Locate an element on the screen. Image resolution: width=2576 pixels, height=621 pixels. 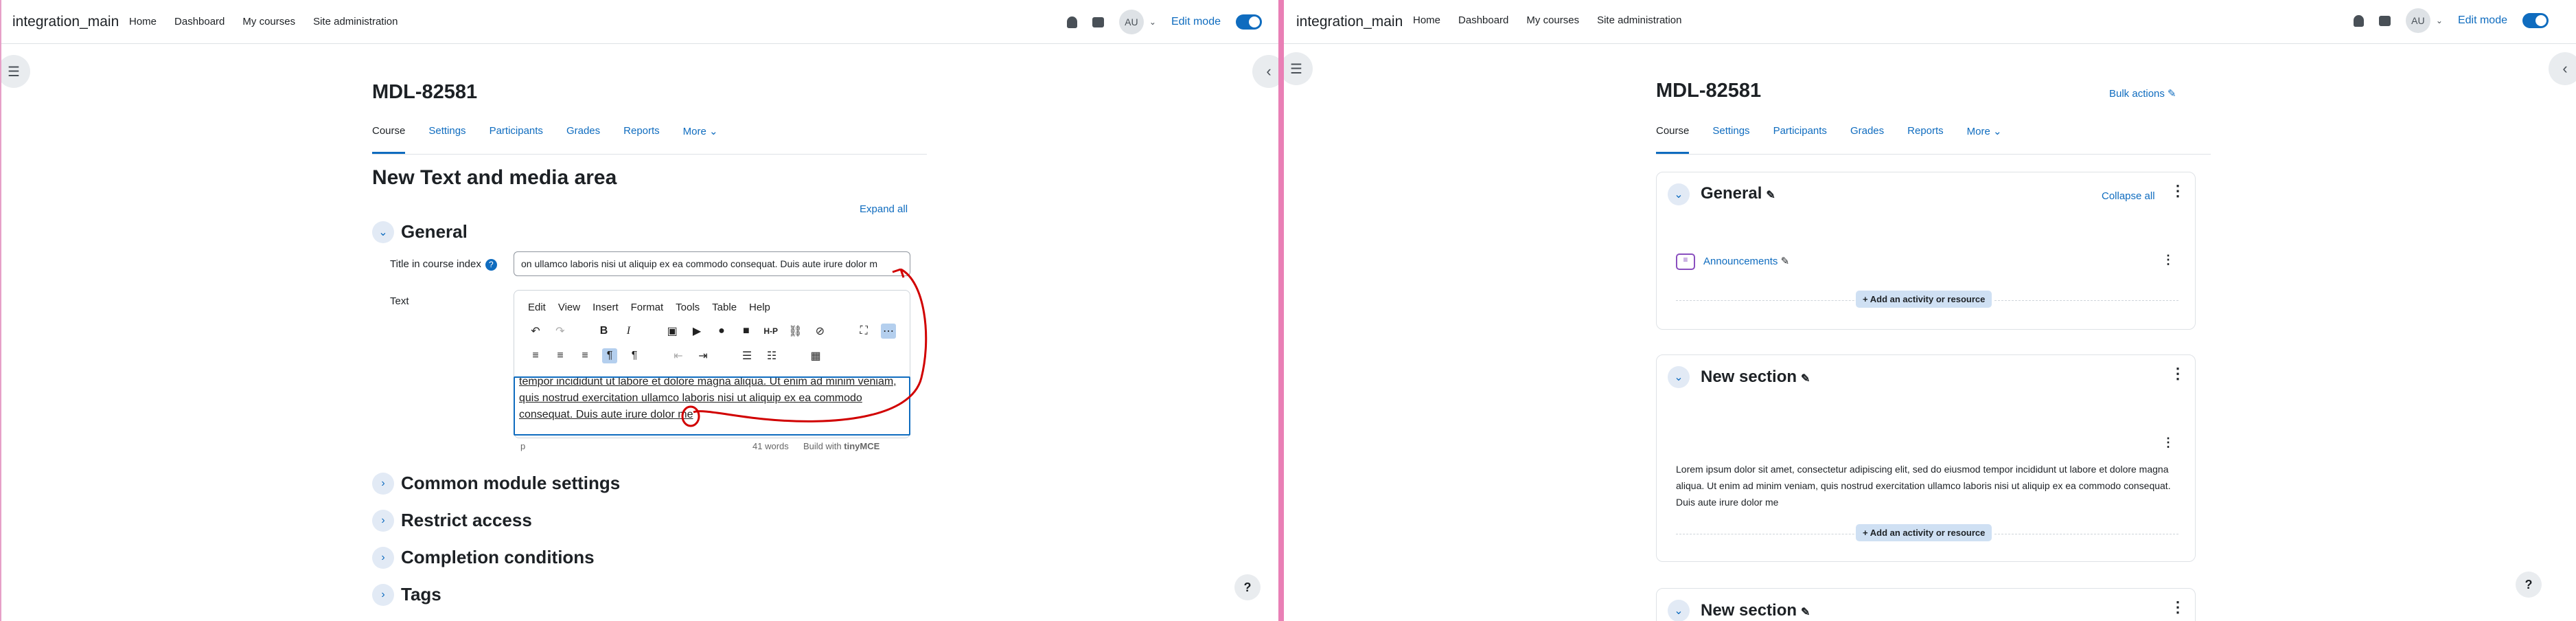
menu-edit: Edit is located at coordinates (537, 307).